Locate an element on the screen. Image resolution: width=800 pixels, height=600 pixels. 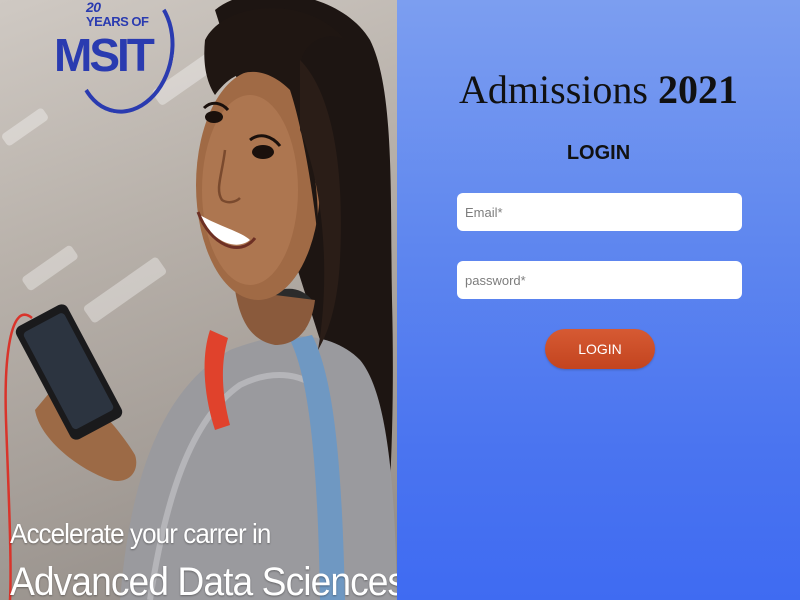
logo-years-number: 20 is located at coordinates (93, 7).